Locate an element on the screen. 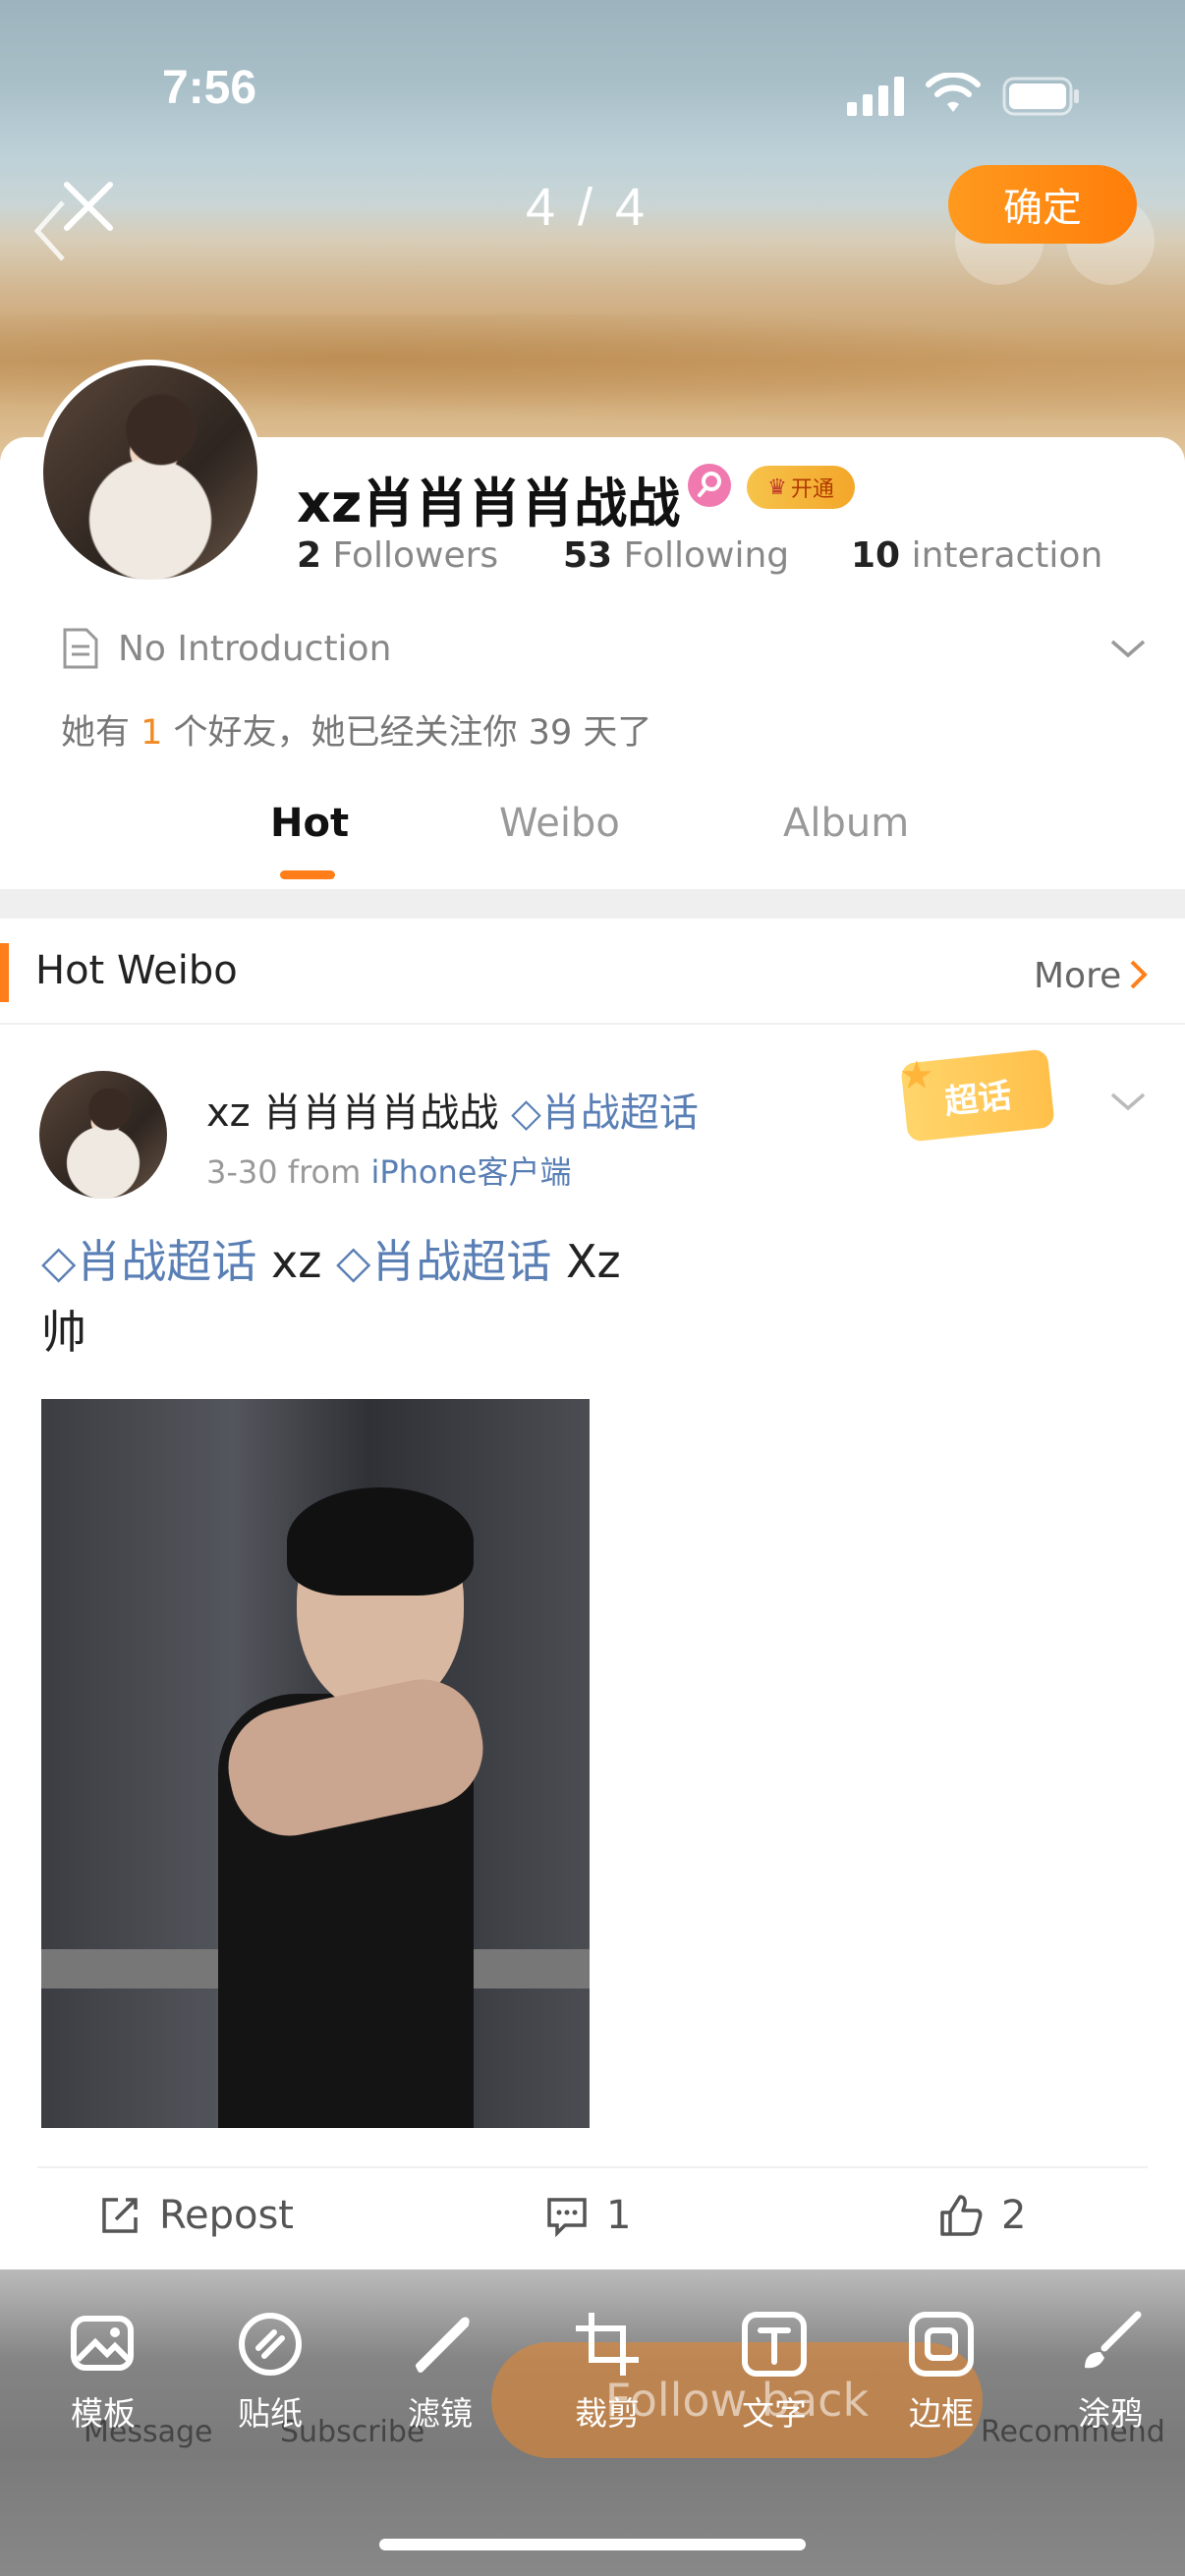 The height and width of the screenshot is (2576, 1185). tab-hot: Hot is located at coordinates (310, 823).